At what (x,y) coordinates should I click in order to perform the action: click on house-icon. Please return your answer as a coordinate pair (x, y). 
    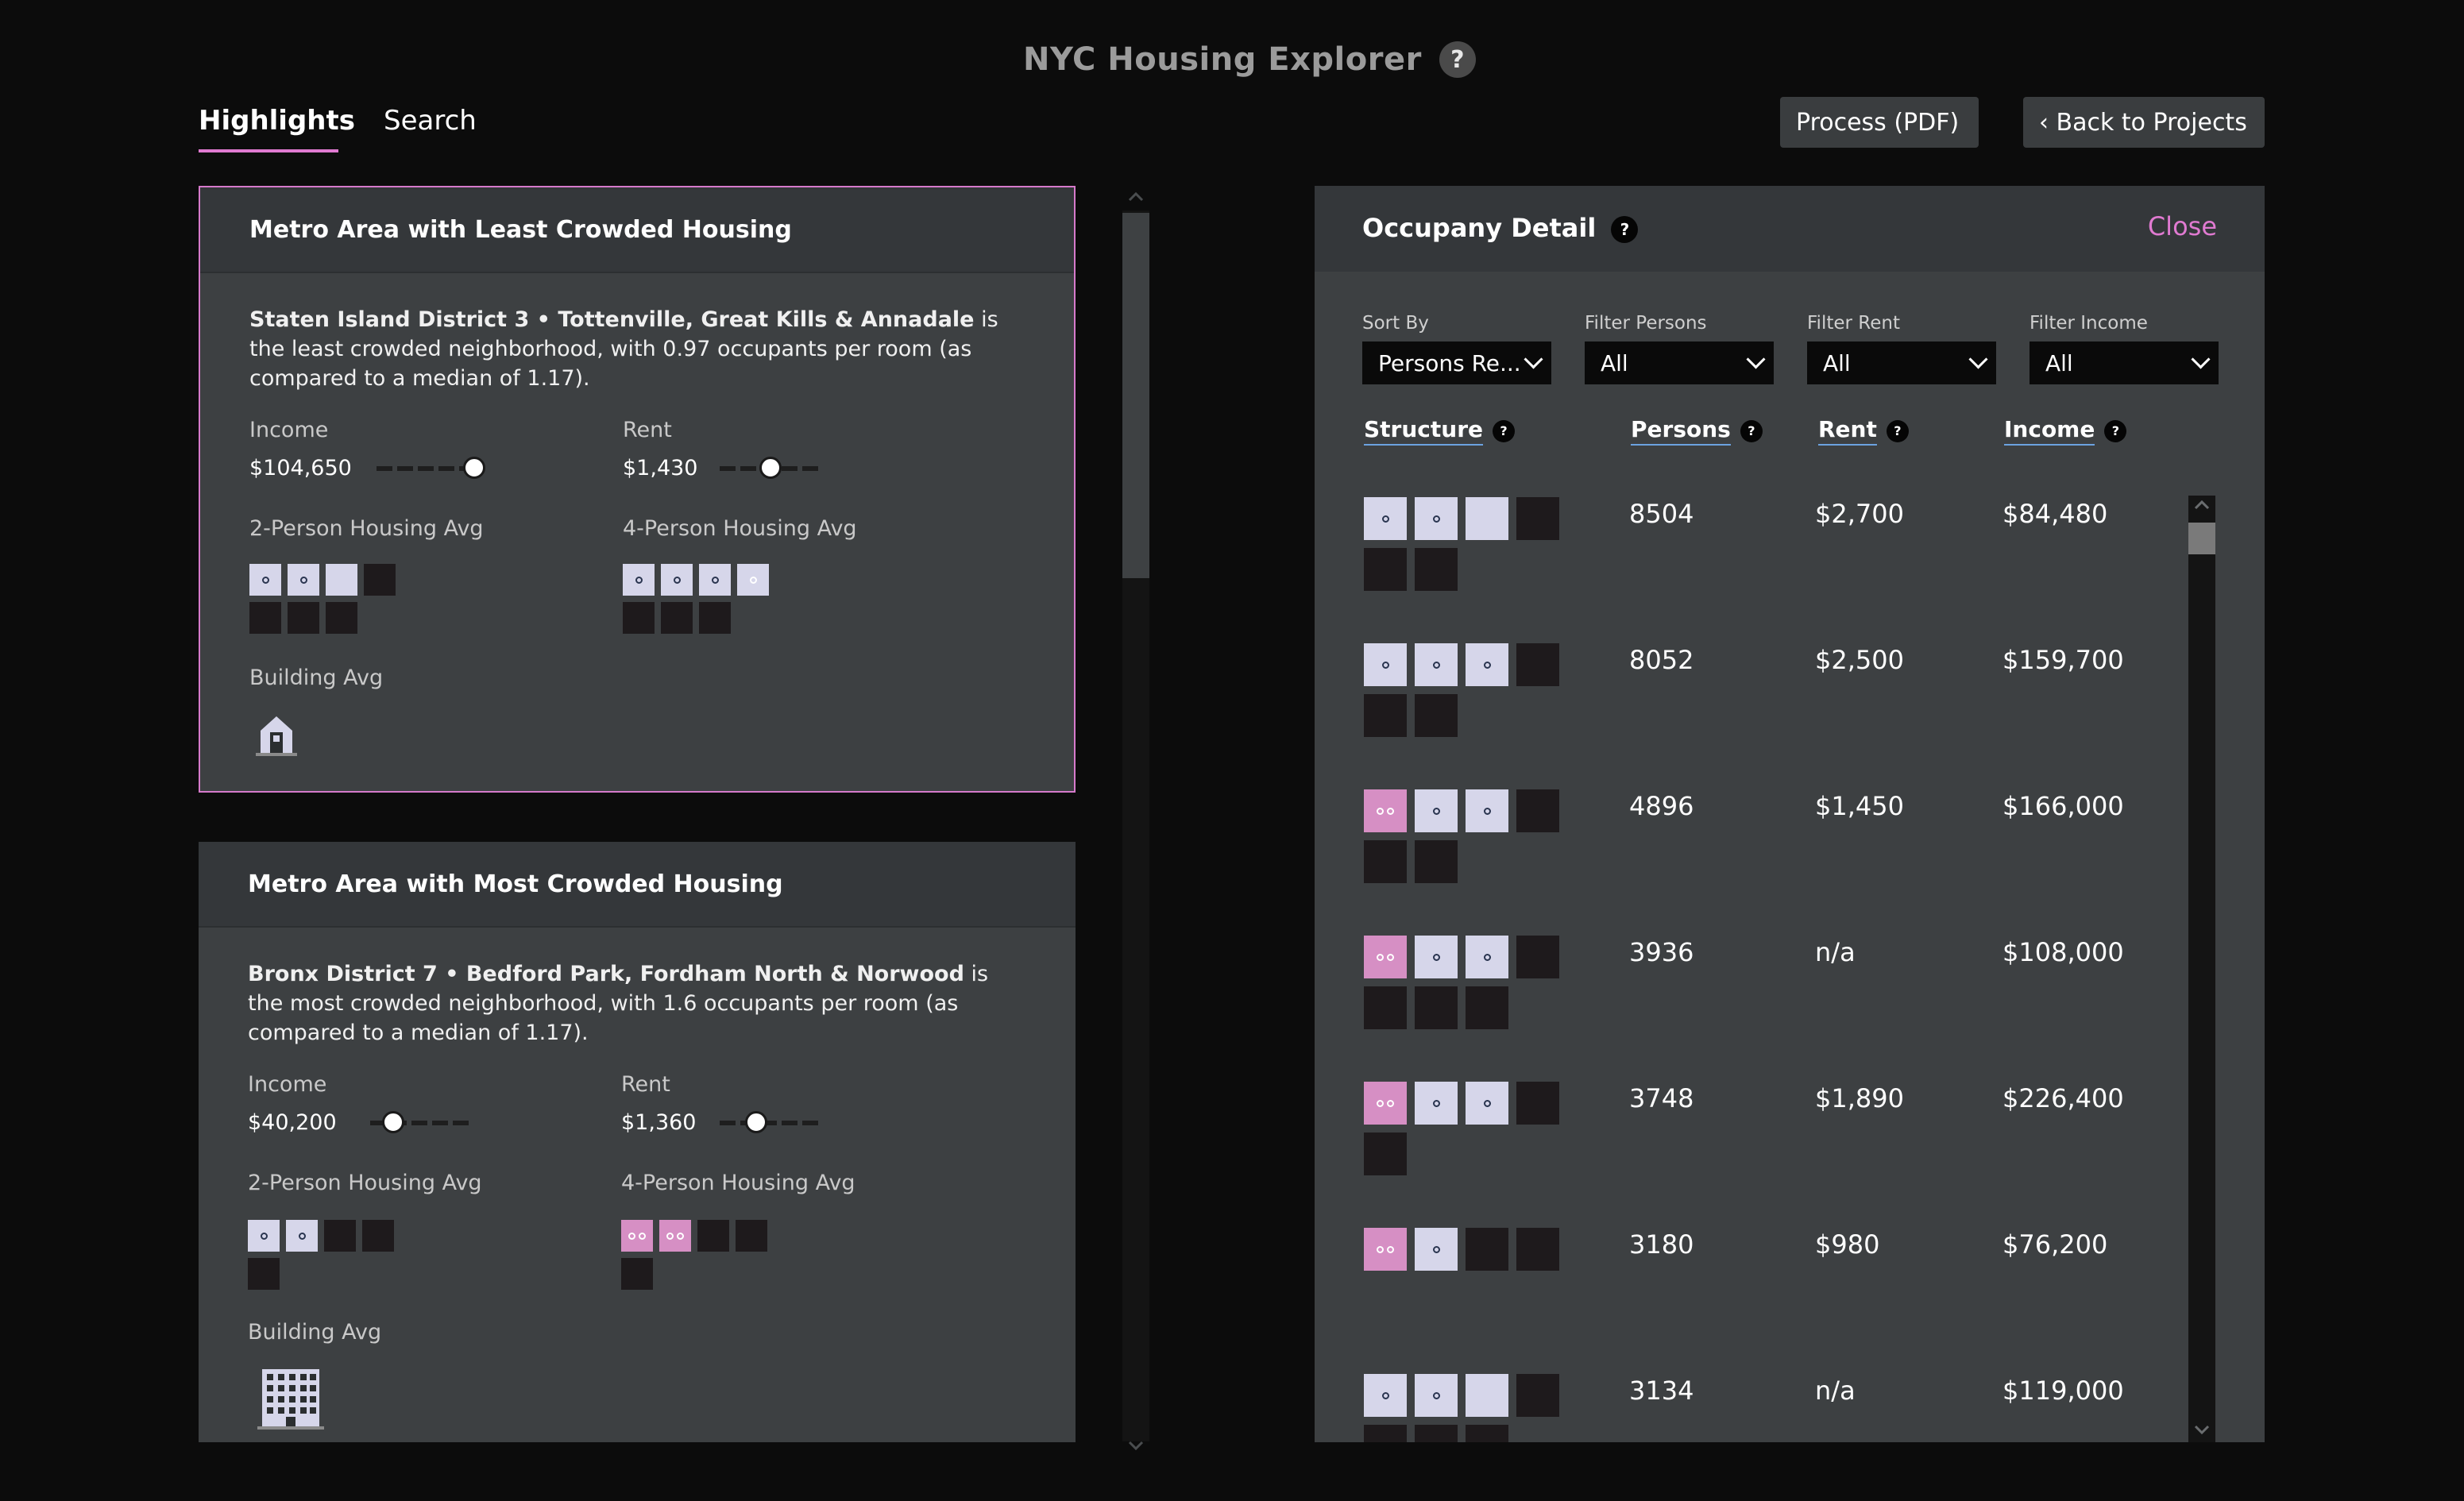
    Looking at the image, I should click on (276, 736).